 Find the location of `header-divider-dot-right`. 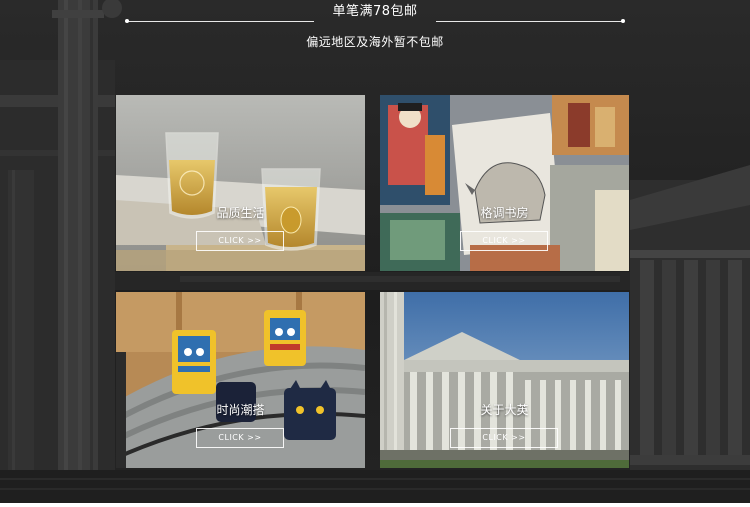

header-divider-dot-right is located at coordinates (623, 21).